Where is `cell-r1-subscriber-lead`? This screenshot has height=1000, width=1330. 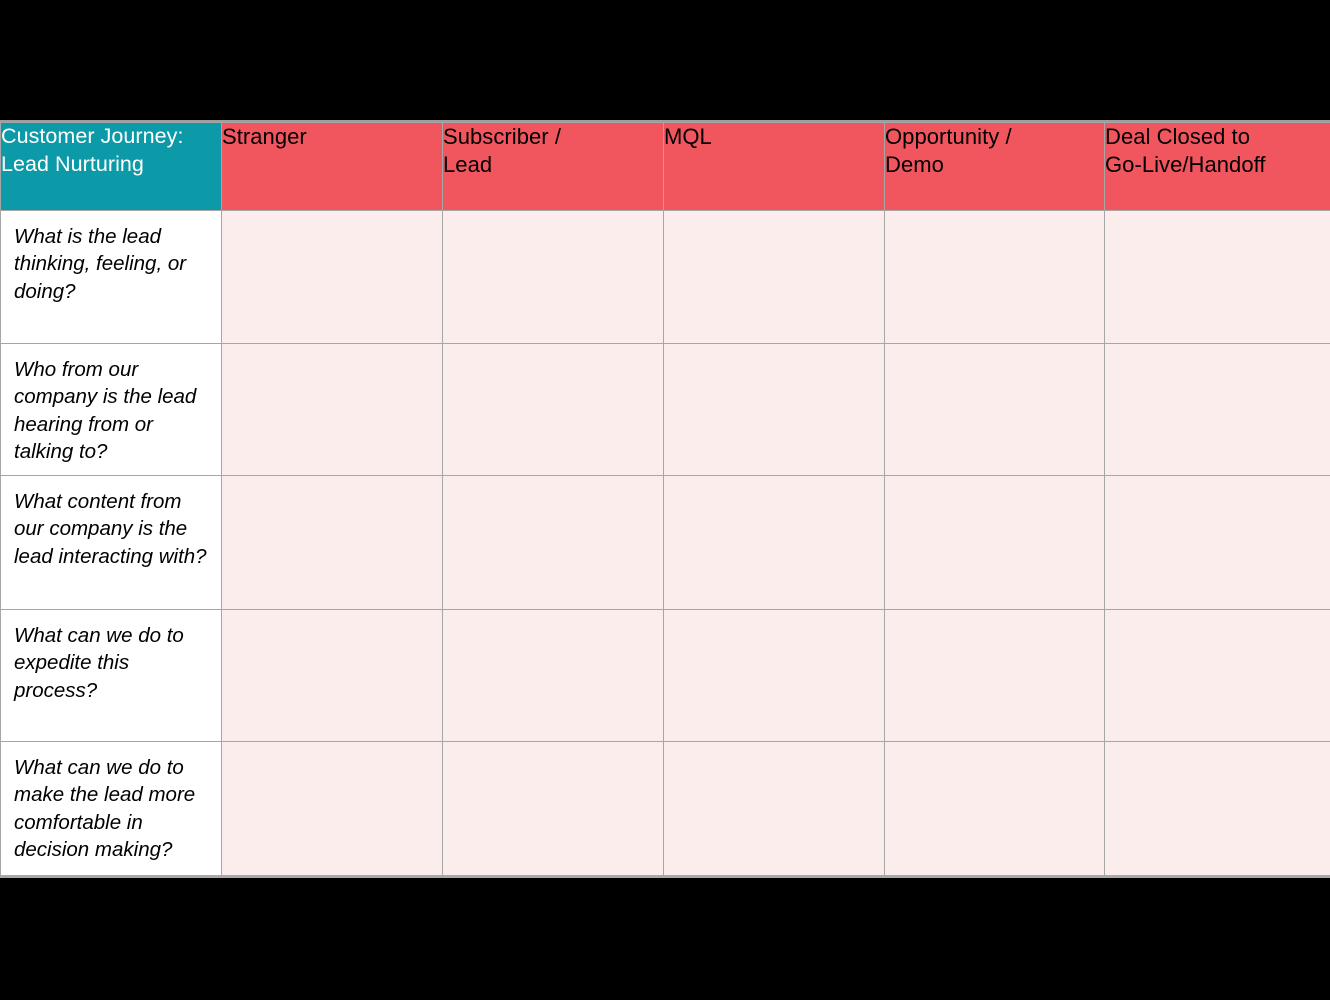
cell-r1-subscriber-lead is located at coordinates (553, 409).